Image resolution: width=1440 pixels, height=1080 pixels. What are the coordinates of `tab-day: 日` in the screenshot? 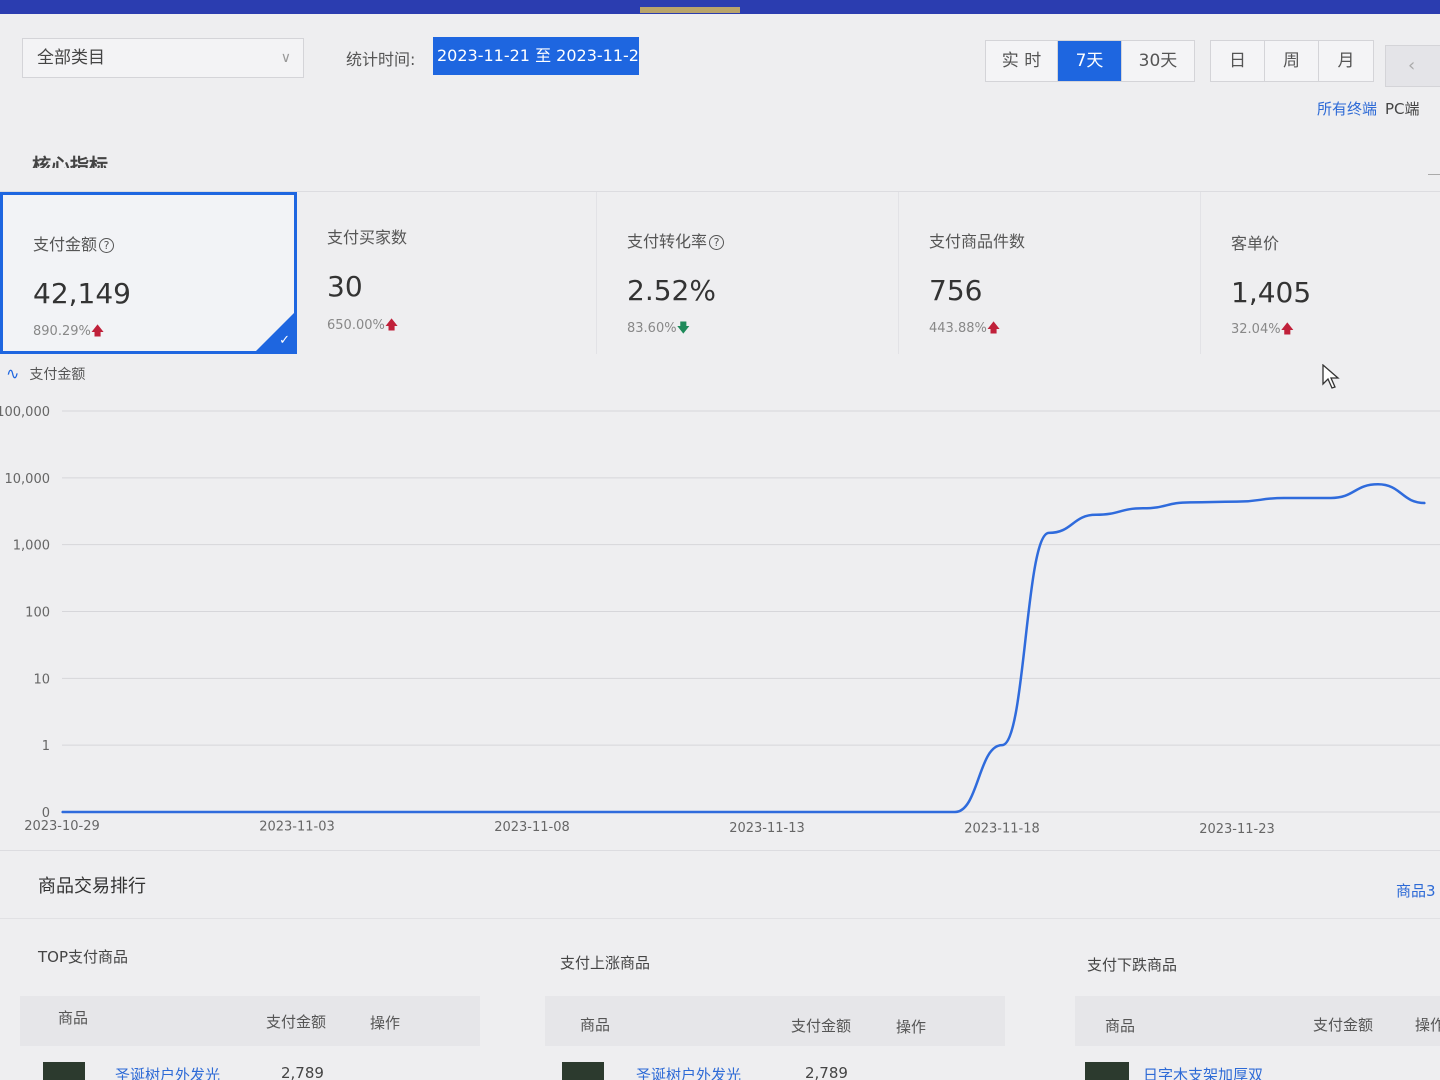 It's located at (1238, 61).